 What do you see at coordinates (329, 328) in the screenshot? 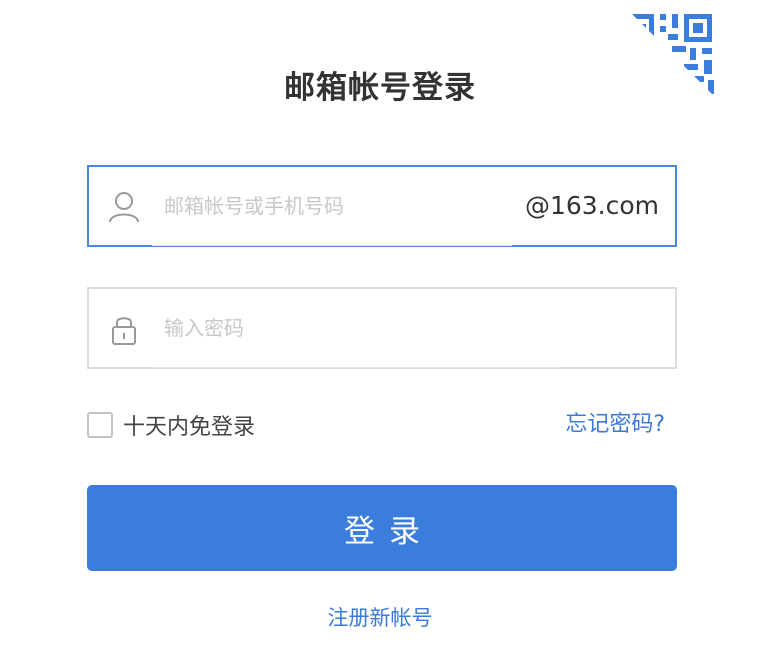
I see `password-input` at bounding box center [329, 328].